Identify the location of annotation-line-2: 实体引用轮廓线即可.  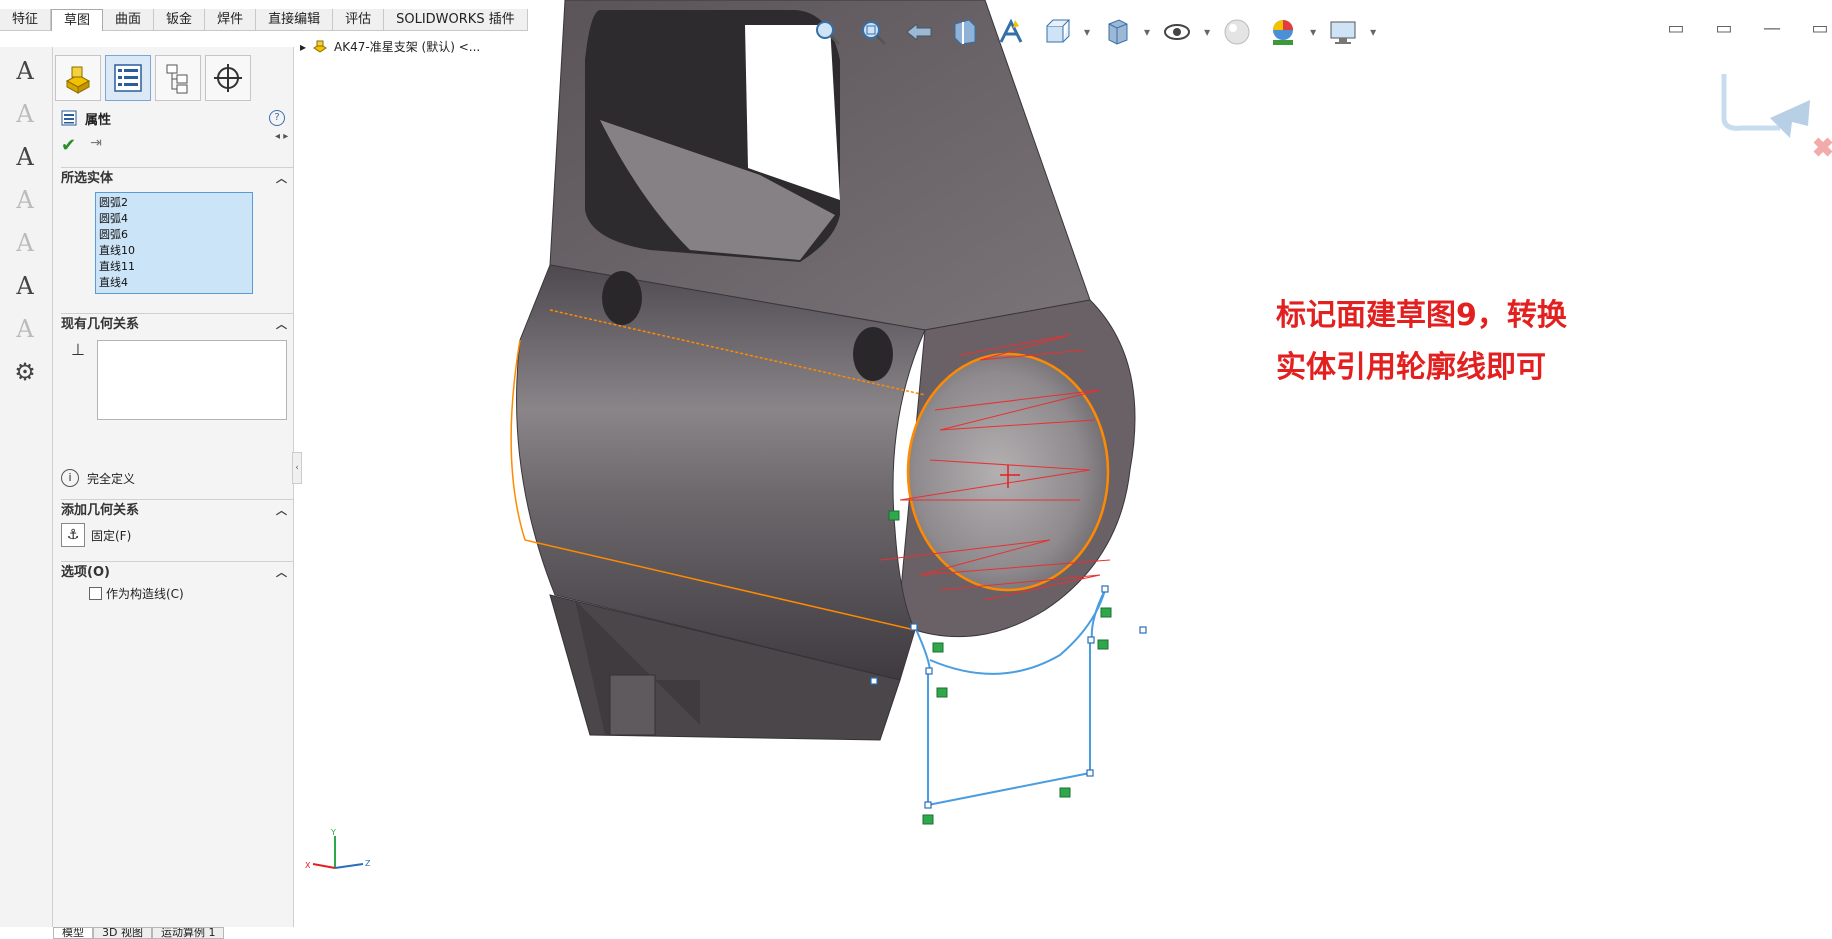
(1411, 367).